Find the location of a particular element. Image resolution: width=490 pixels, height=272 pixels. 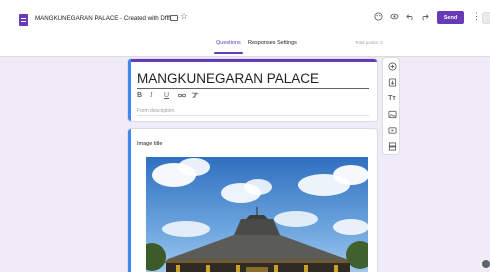

clear-format-icon is located at coordinates (195, 96).